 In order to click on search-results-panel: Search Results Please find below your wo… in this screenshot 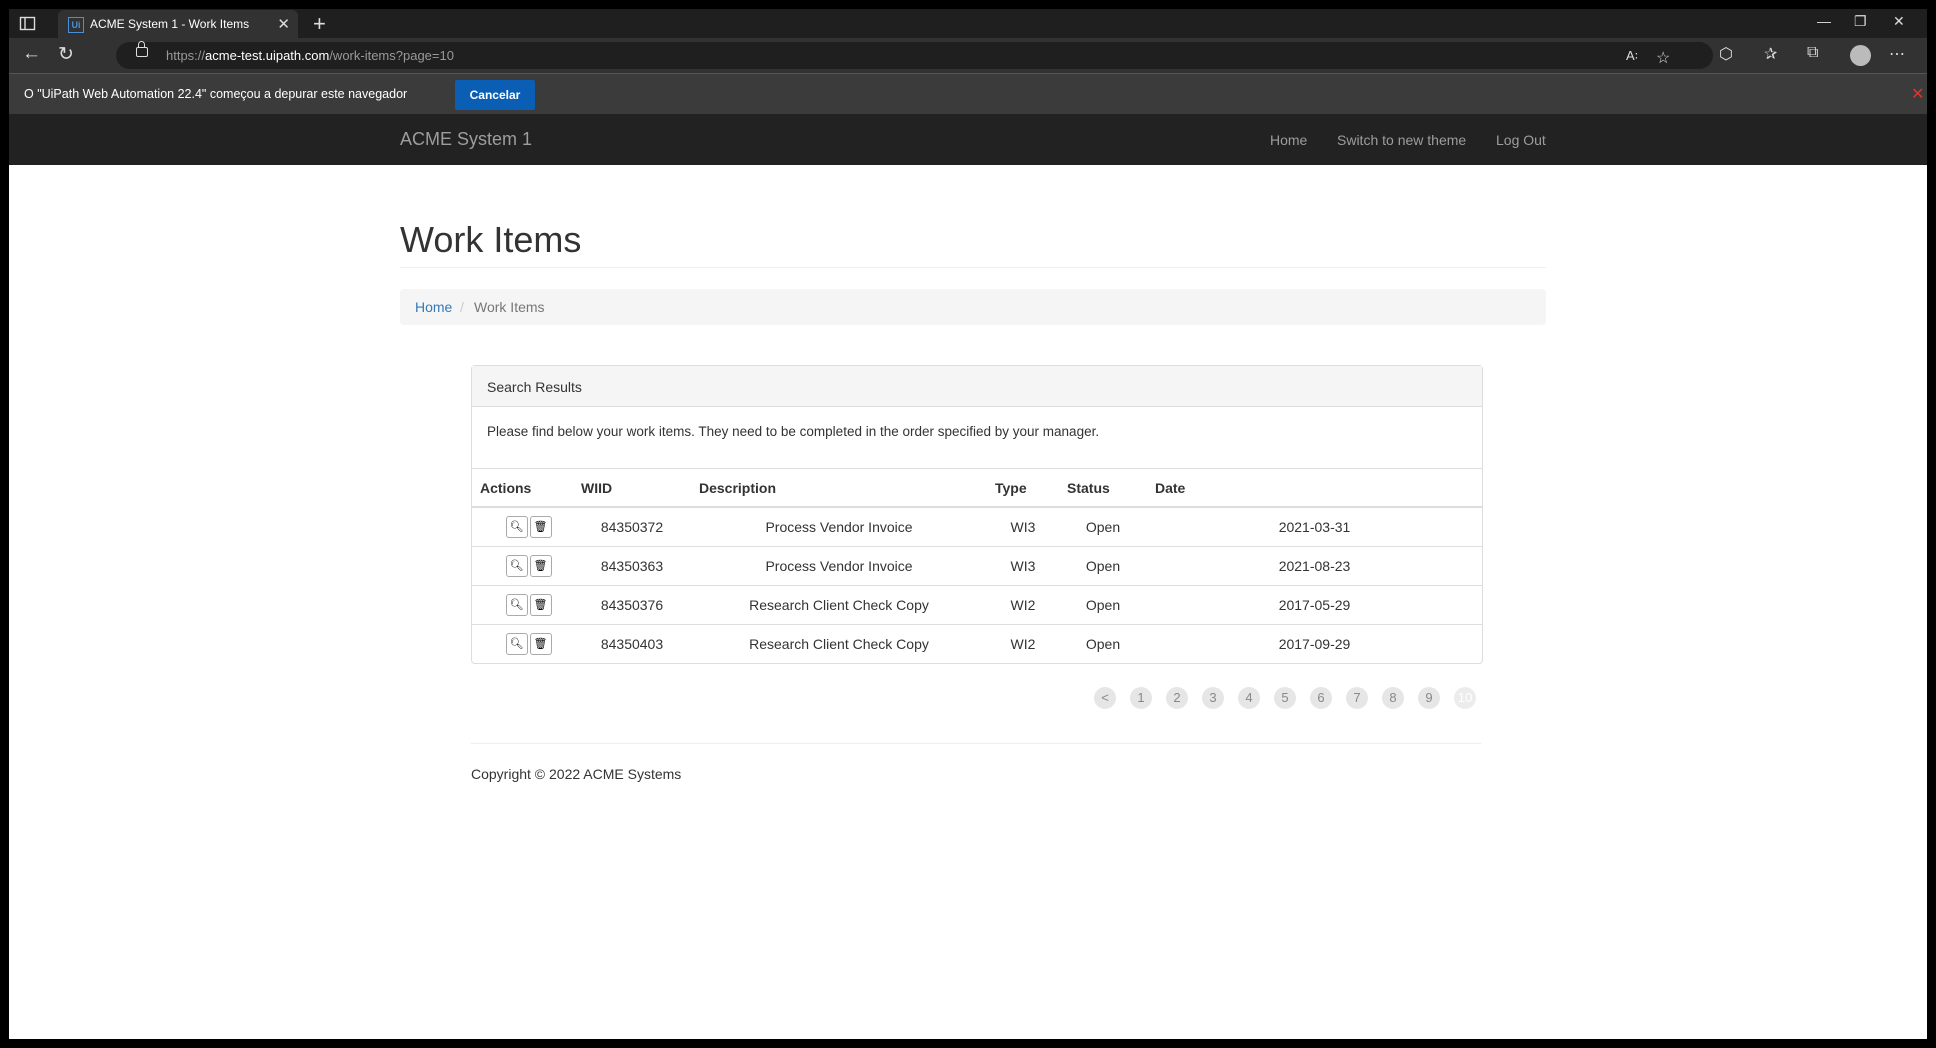, I will do `click(977, 514)`.